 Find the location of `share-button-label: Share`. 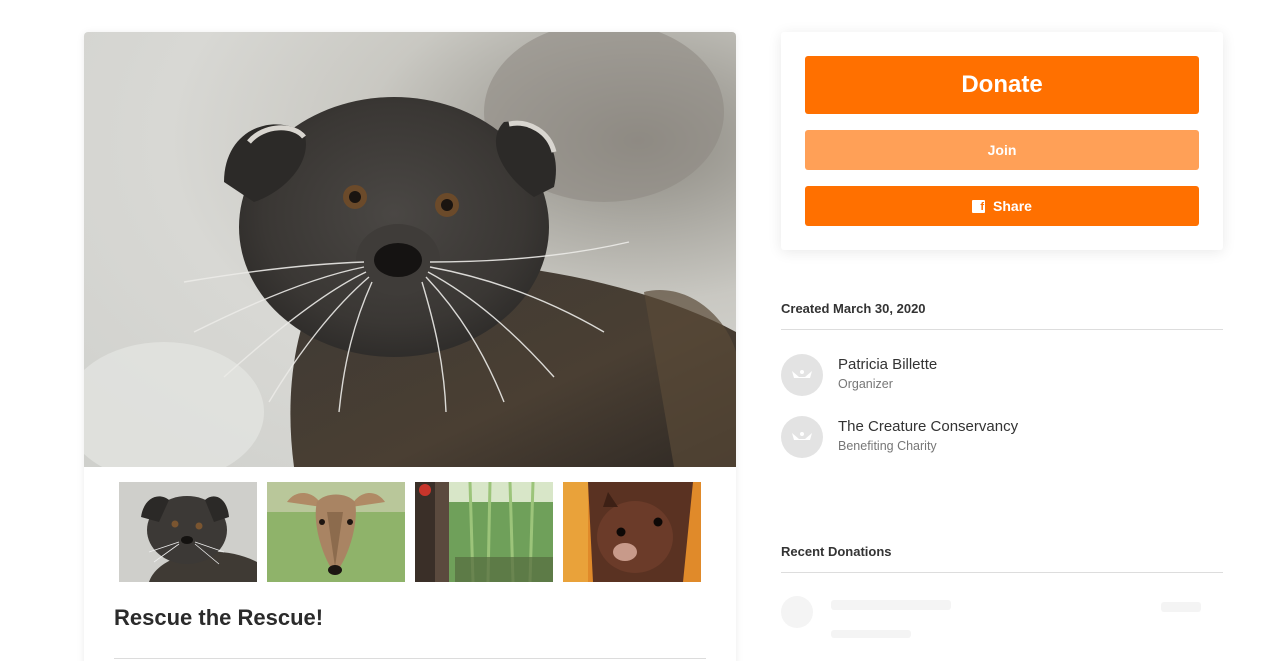

share-button-label: Share is located at coordinates (1012, 206).